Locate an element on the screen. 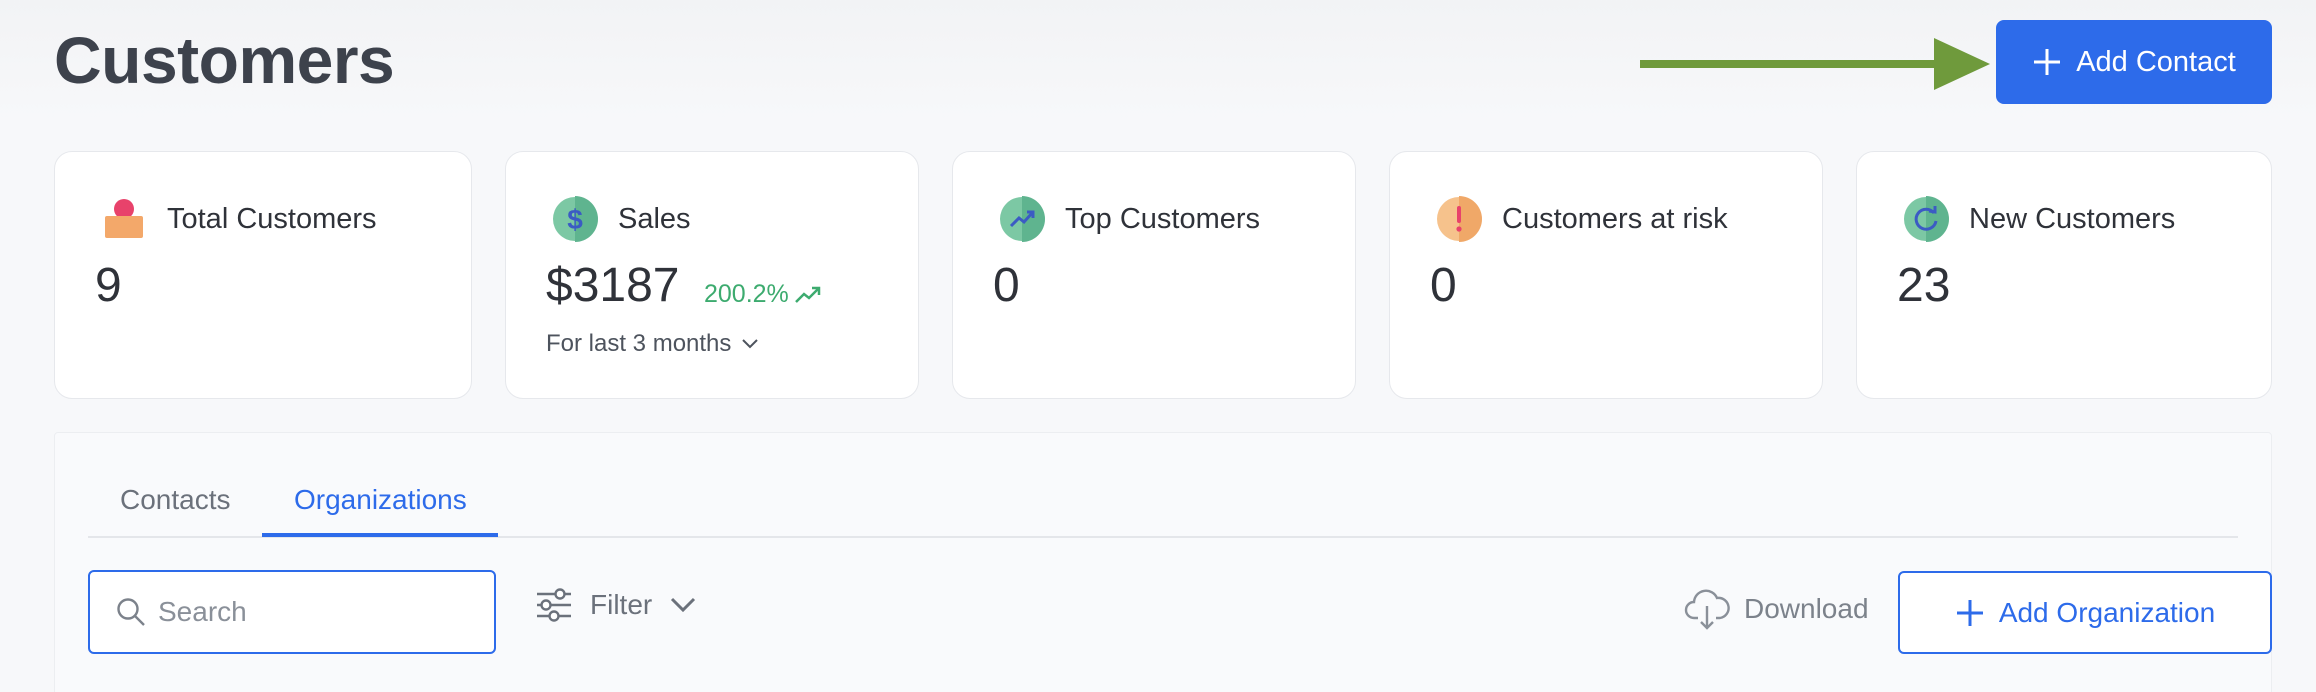 This screenshot has height=692, width=2316. period-label: For last 3 months is located at coordinates (639, 343).